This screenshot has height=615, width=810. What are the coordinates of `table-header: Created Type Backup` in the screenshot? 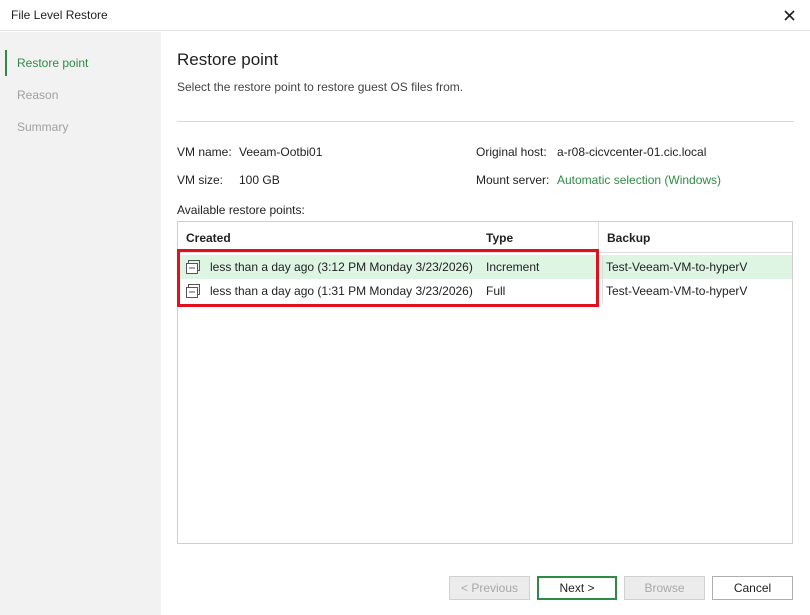 It's located at (485, 237).